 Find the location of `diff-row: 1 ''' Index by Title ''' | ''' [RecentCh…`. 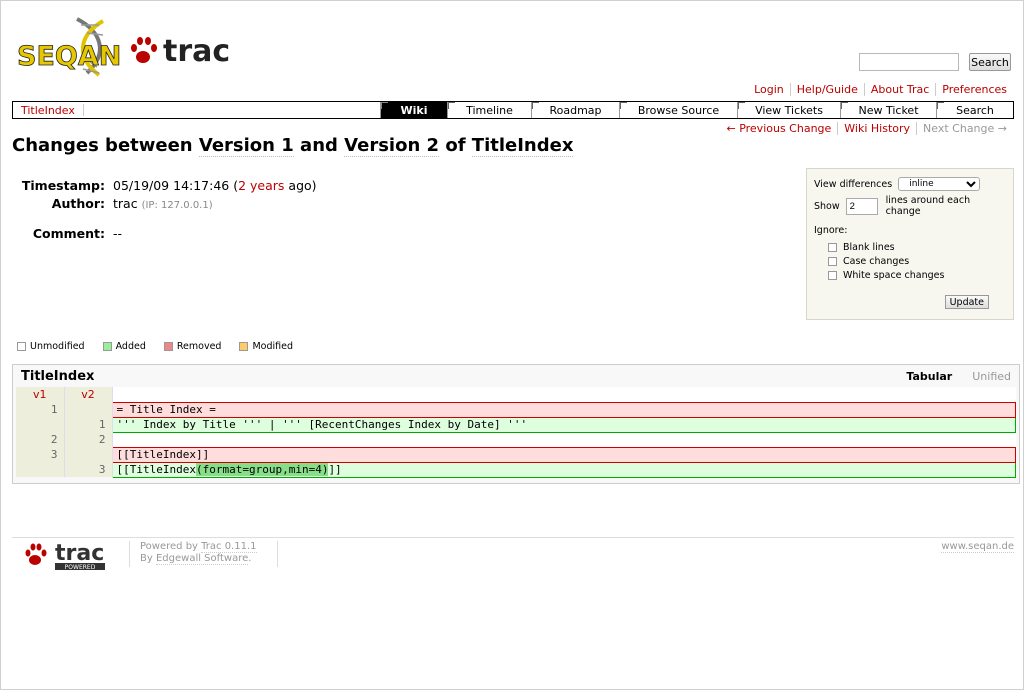

diff-row: 1 ''' Index by Title ''' | ''' [RecentCh… is located at coordinates (516, 424).